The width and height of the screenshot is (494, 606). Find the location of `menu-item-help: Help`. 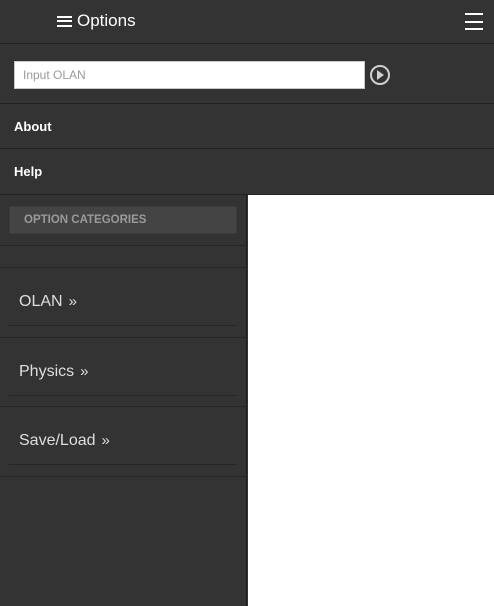

menu-item-help: Help is located at coordinates (247, 172).